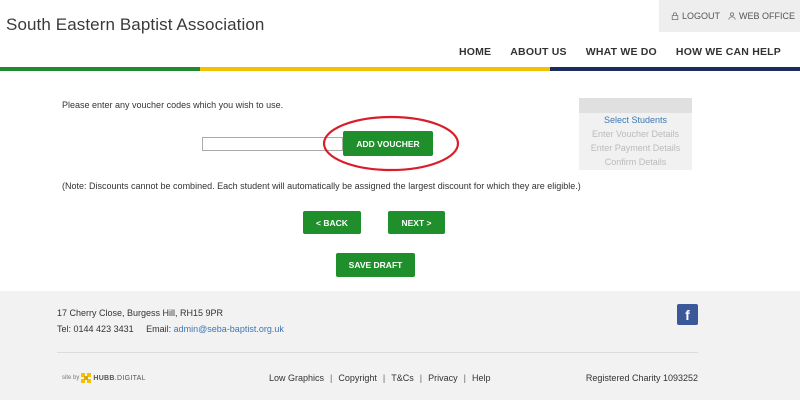 The image size is (800, 400). I want to click on hubb-brand-name: HUBB, so click(104, 378).